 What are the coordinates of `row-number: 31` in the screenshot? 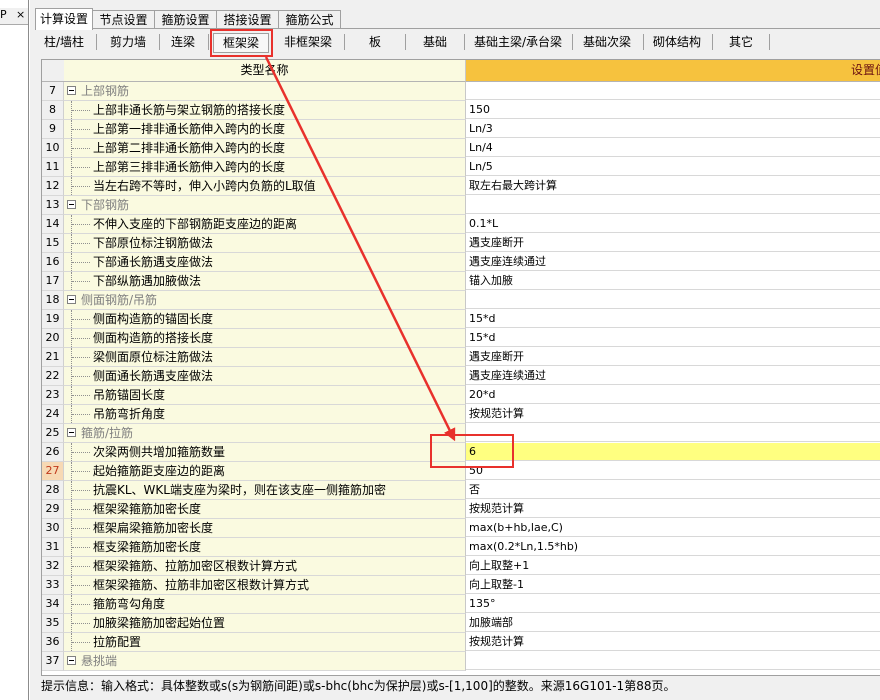 It's located at (53, 547).